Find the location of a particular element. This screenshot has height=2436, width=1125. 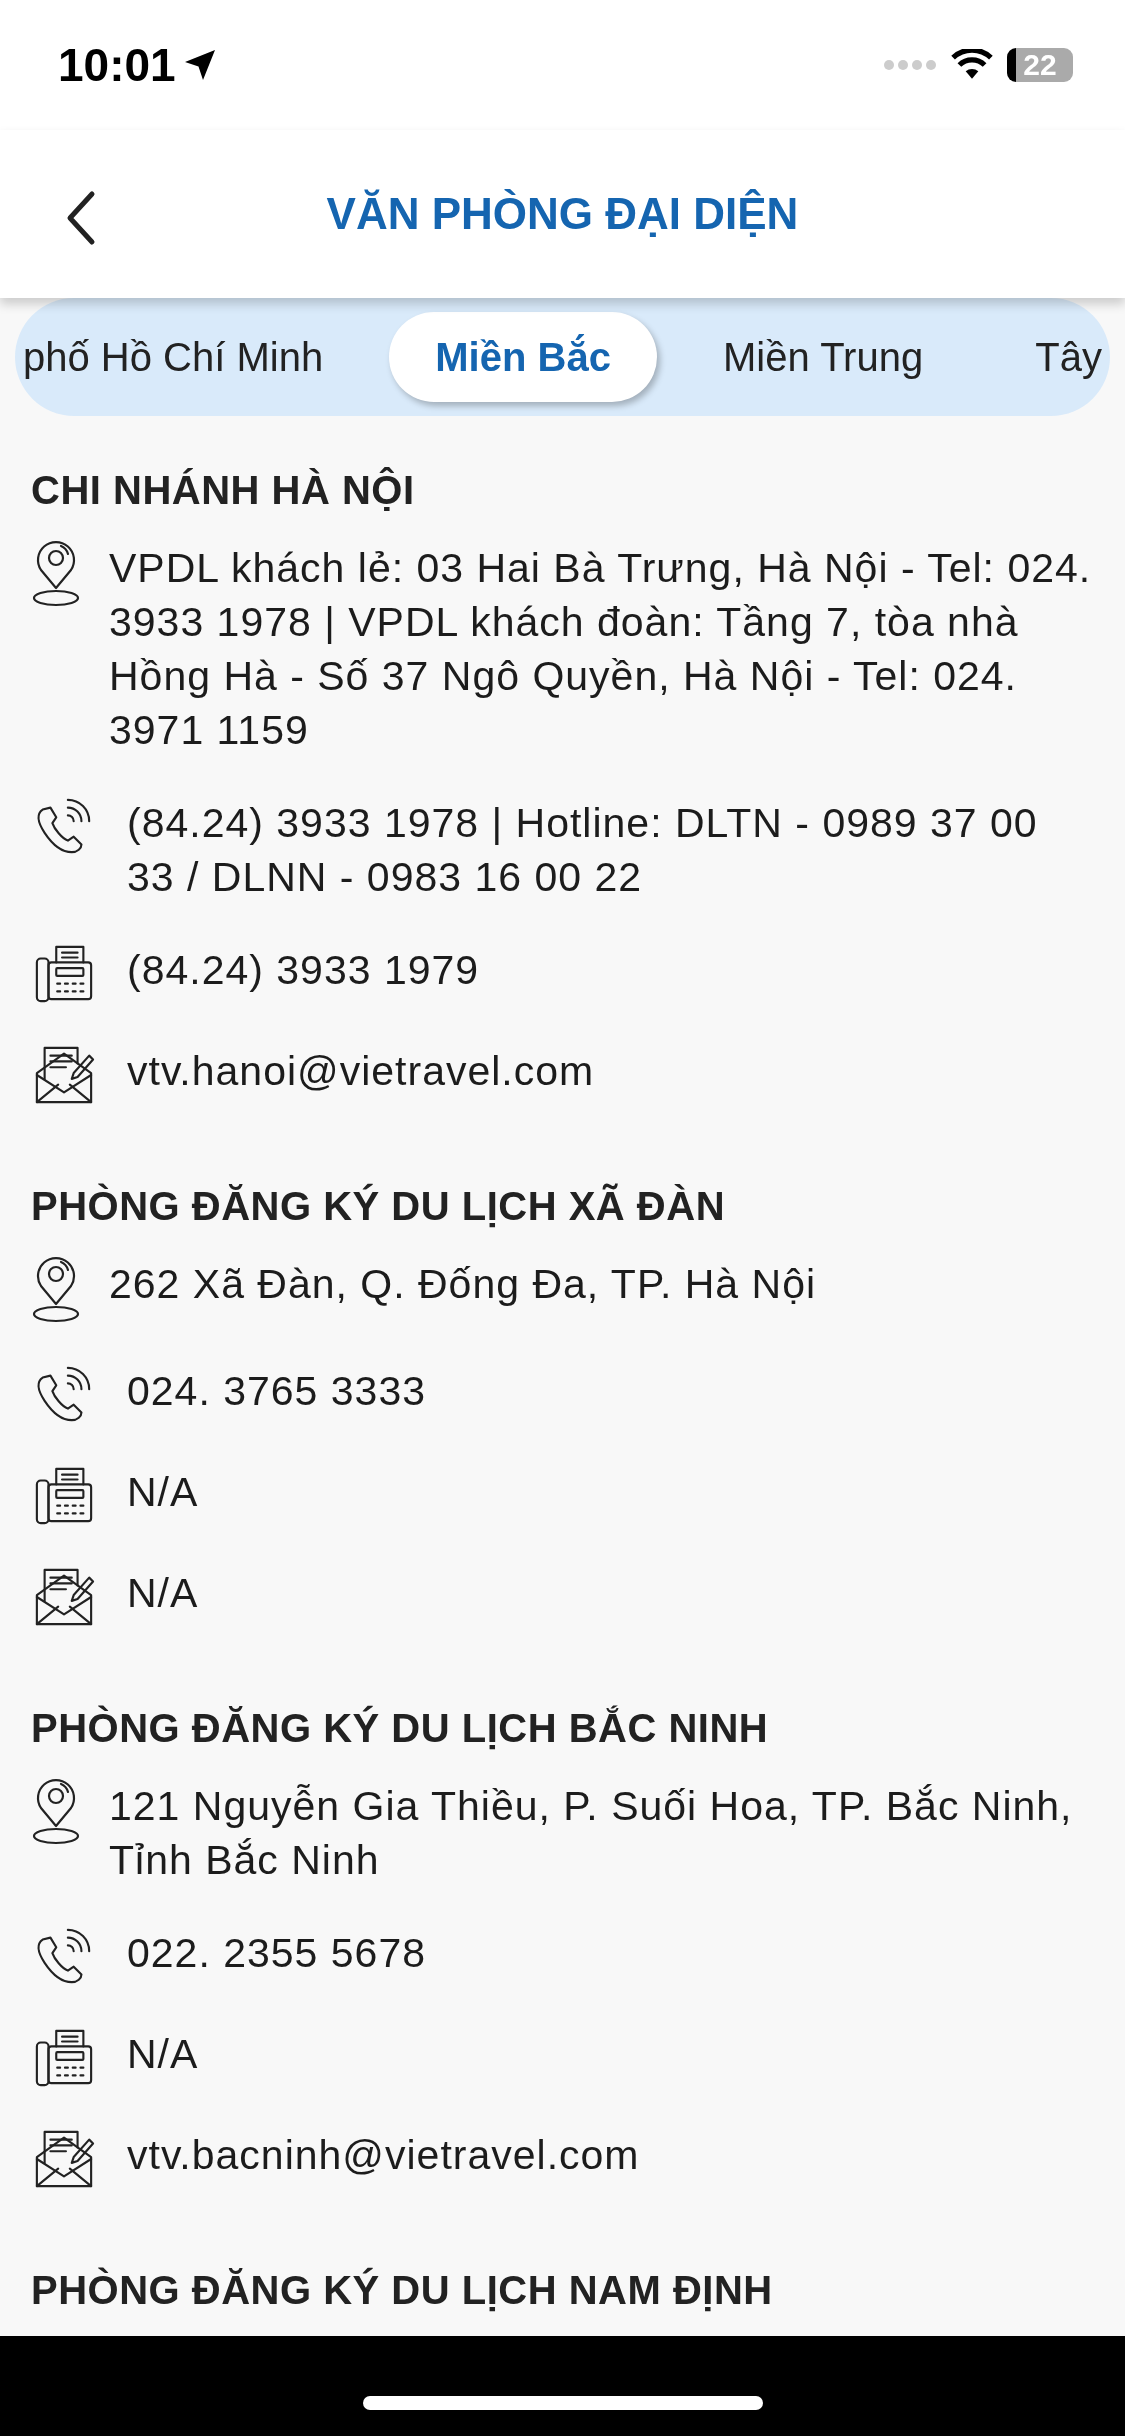

signal-icon is located at coordinates (910, 65).